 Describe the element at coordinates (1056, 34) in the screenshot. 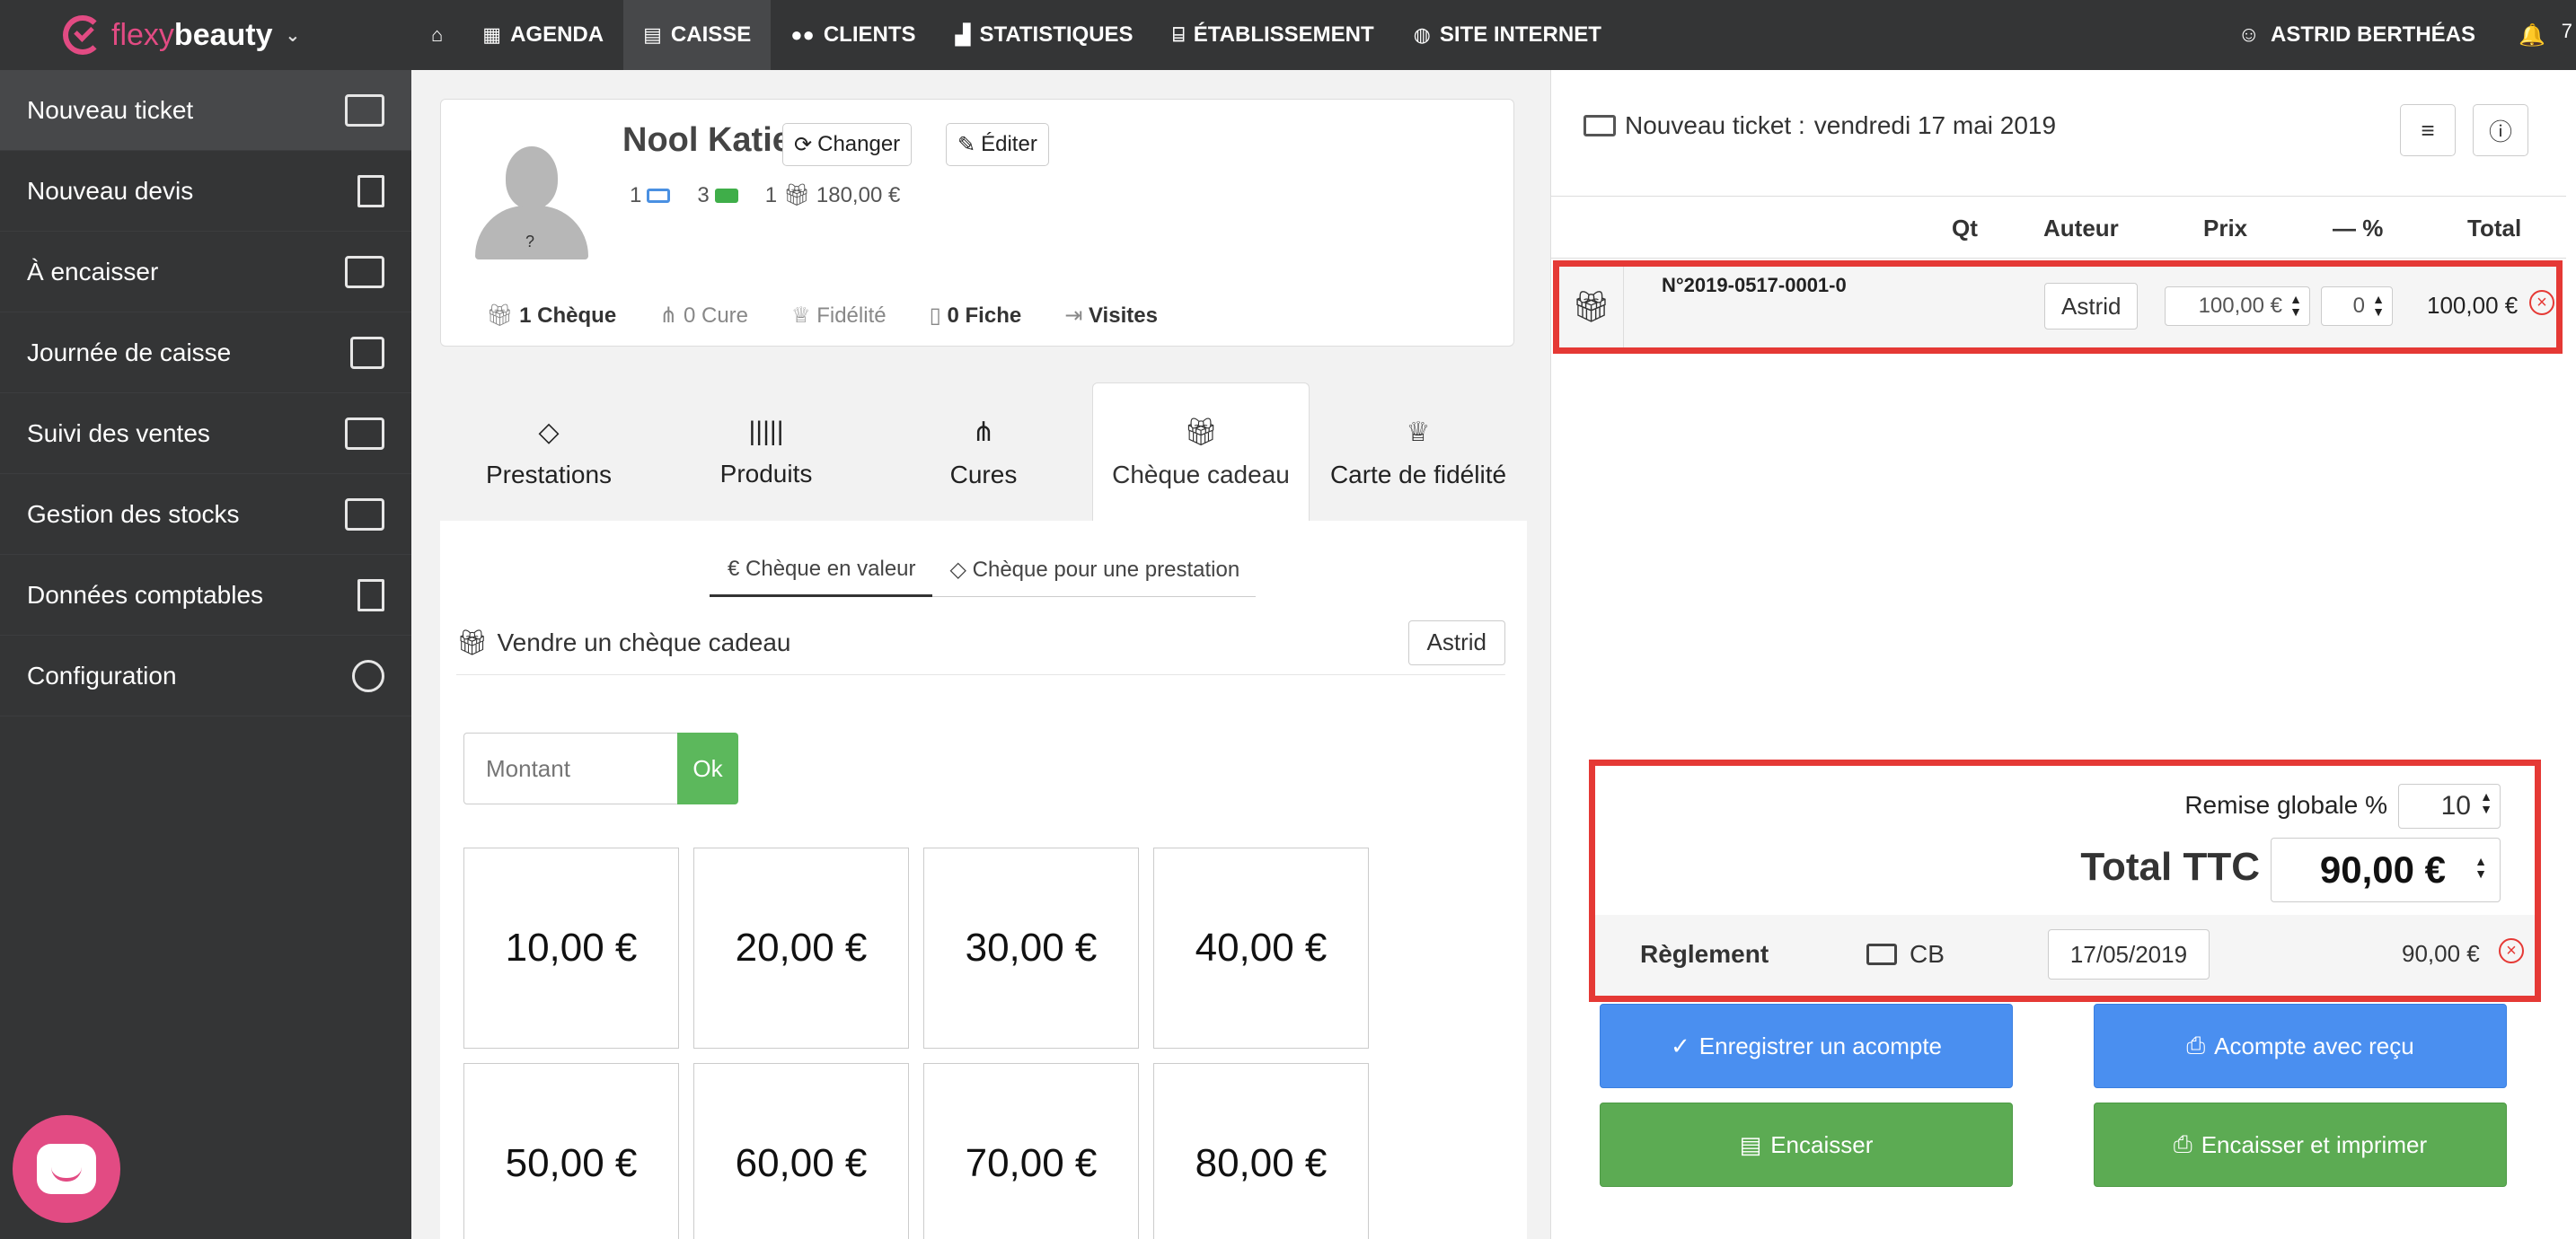

I see `nav-label: STATISTIQUES` at that location.